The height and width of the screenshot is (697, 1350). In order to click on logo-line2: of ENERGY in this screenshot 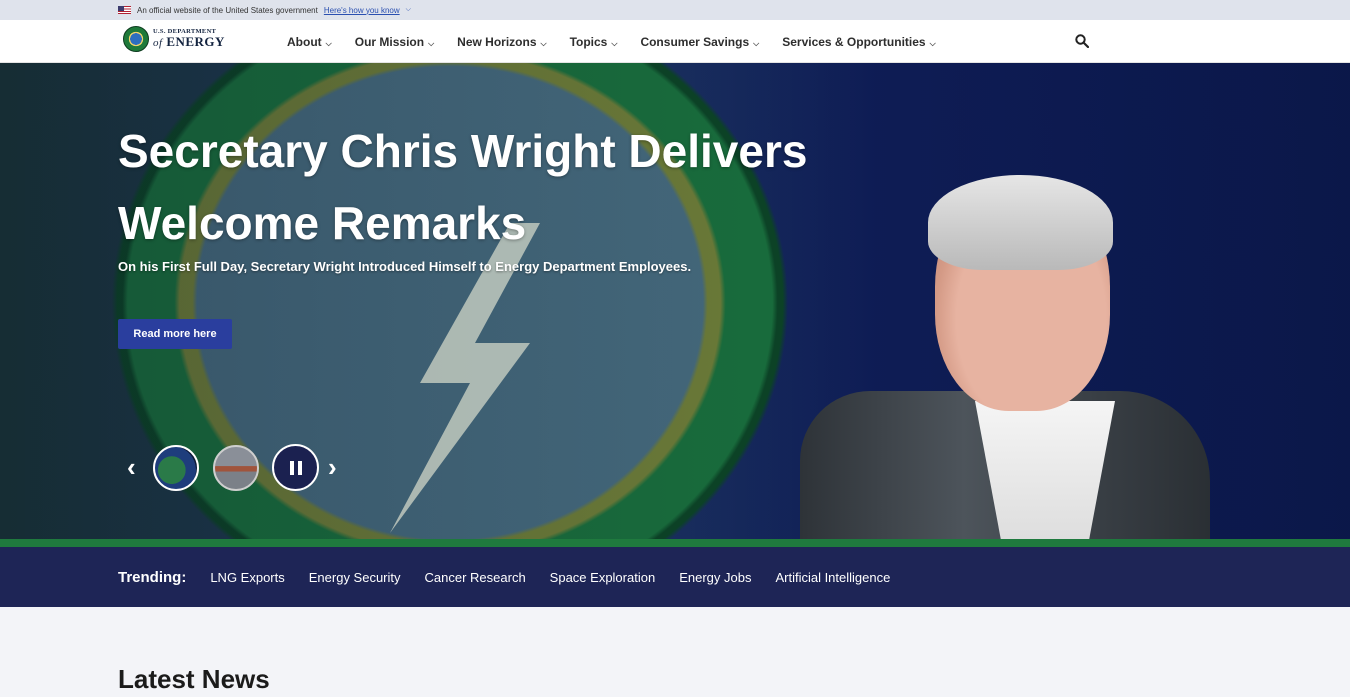, I will do `click(189, 42)`.